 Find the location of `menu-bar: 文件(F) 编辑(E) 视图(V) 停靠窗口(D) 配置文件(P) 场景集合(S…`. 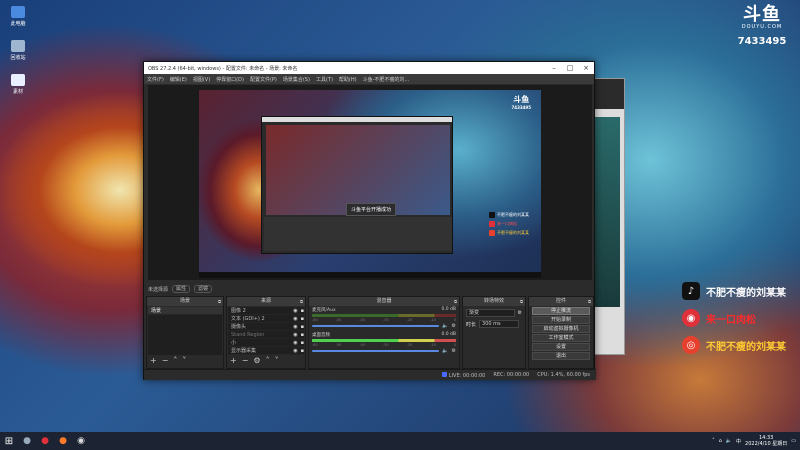

menu-bar: 文件(F) 编辑(E) 视图(V) 停靠窗口(D) 配置文件(P) 场景集合(S… is located at coordinates (369, 79).